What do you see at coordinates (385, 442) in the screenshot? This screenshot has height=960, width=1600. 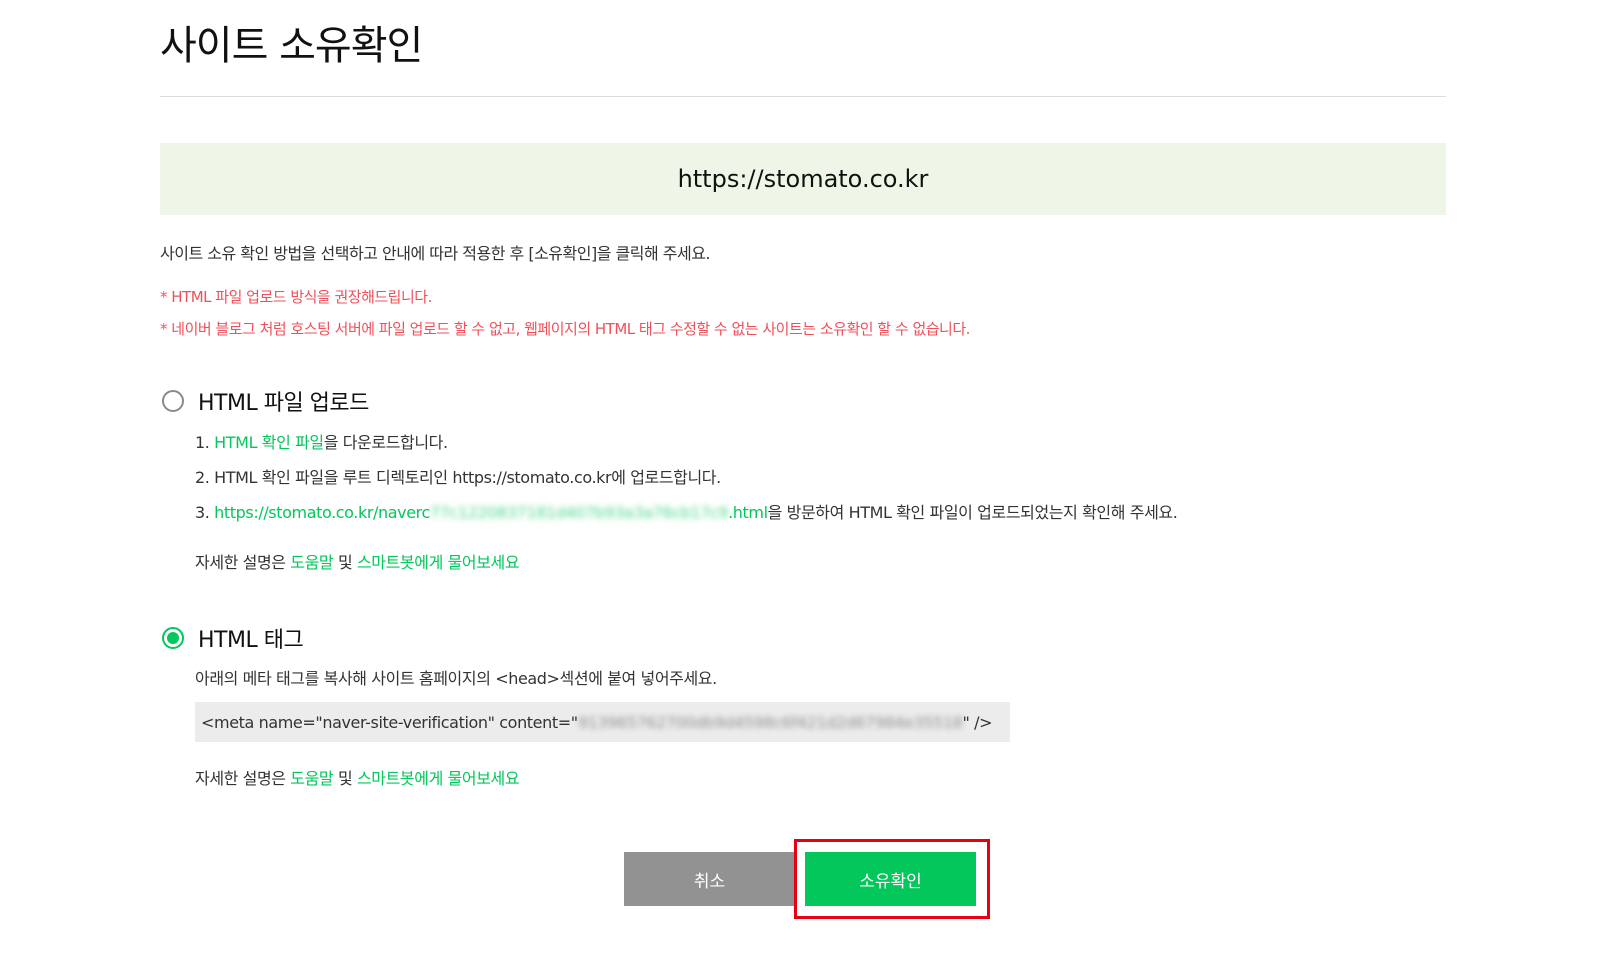 I see `file-step-1-text: 을 다운로드합니다.` at bounding box center [385, 442].